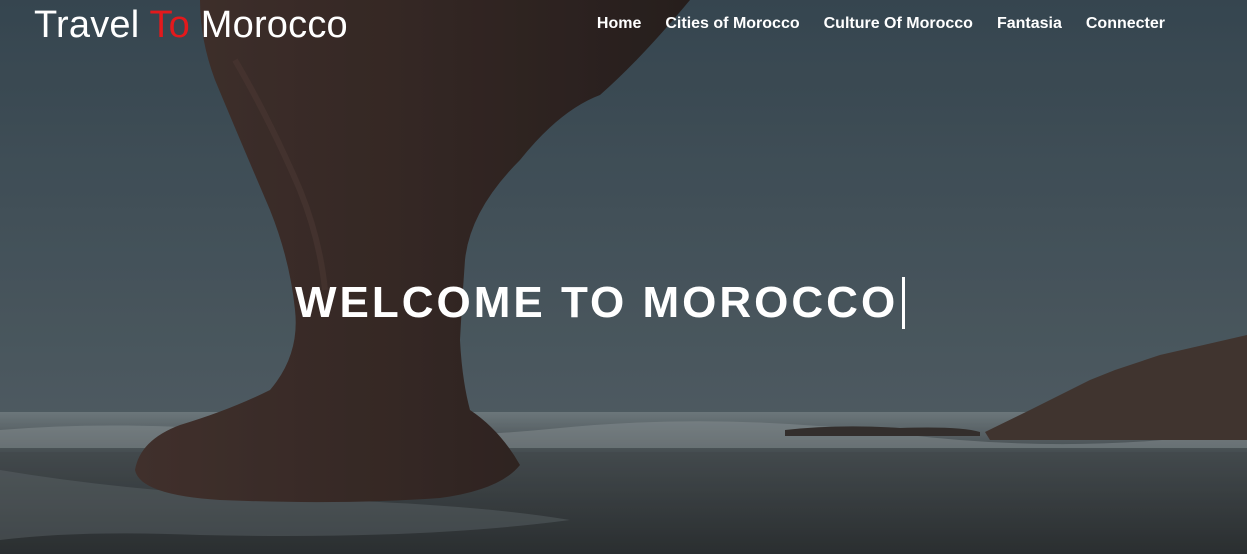 This screenshot has height=554, width=1247. Describe the element at coordinates (597, 302) in the screenshot. I see `hero-headline-text: WELCOME TO MOROCCO` at that location.